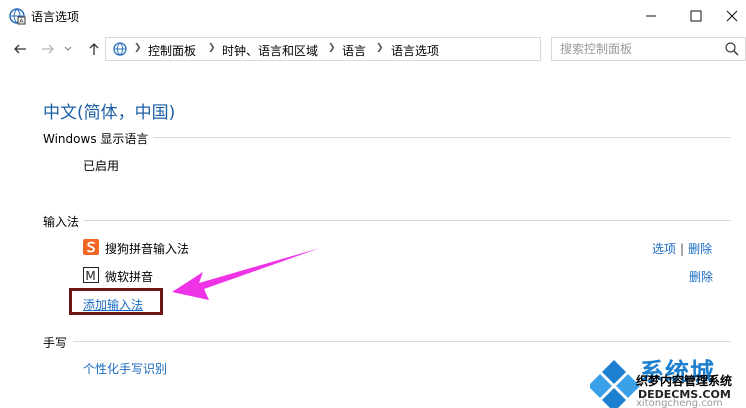  I want to click on microsoft-pinyin-icon: M, so click(91, 275).